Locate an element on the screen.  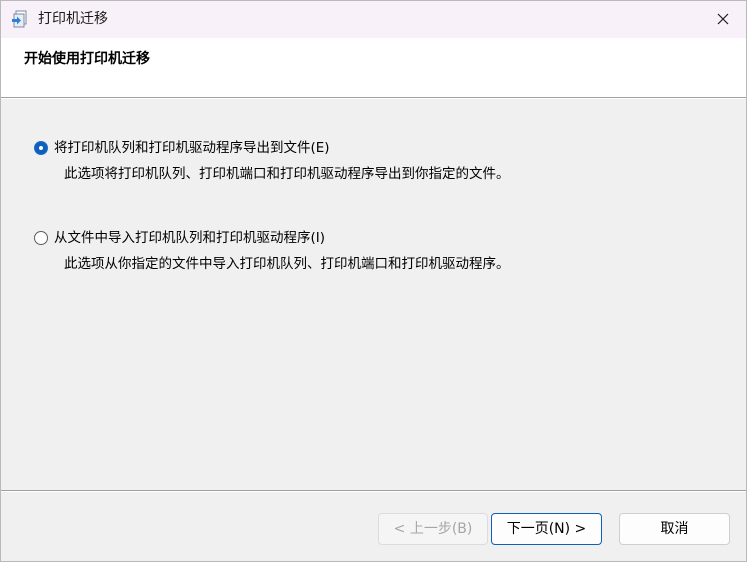
close-button is located at coordinates (723, 19).